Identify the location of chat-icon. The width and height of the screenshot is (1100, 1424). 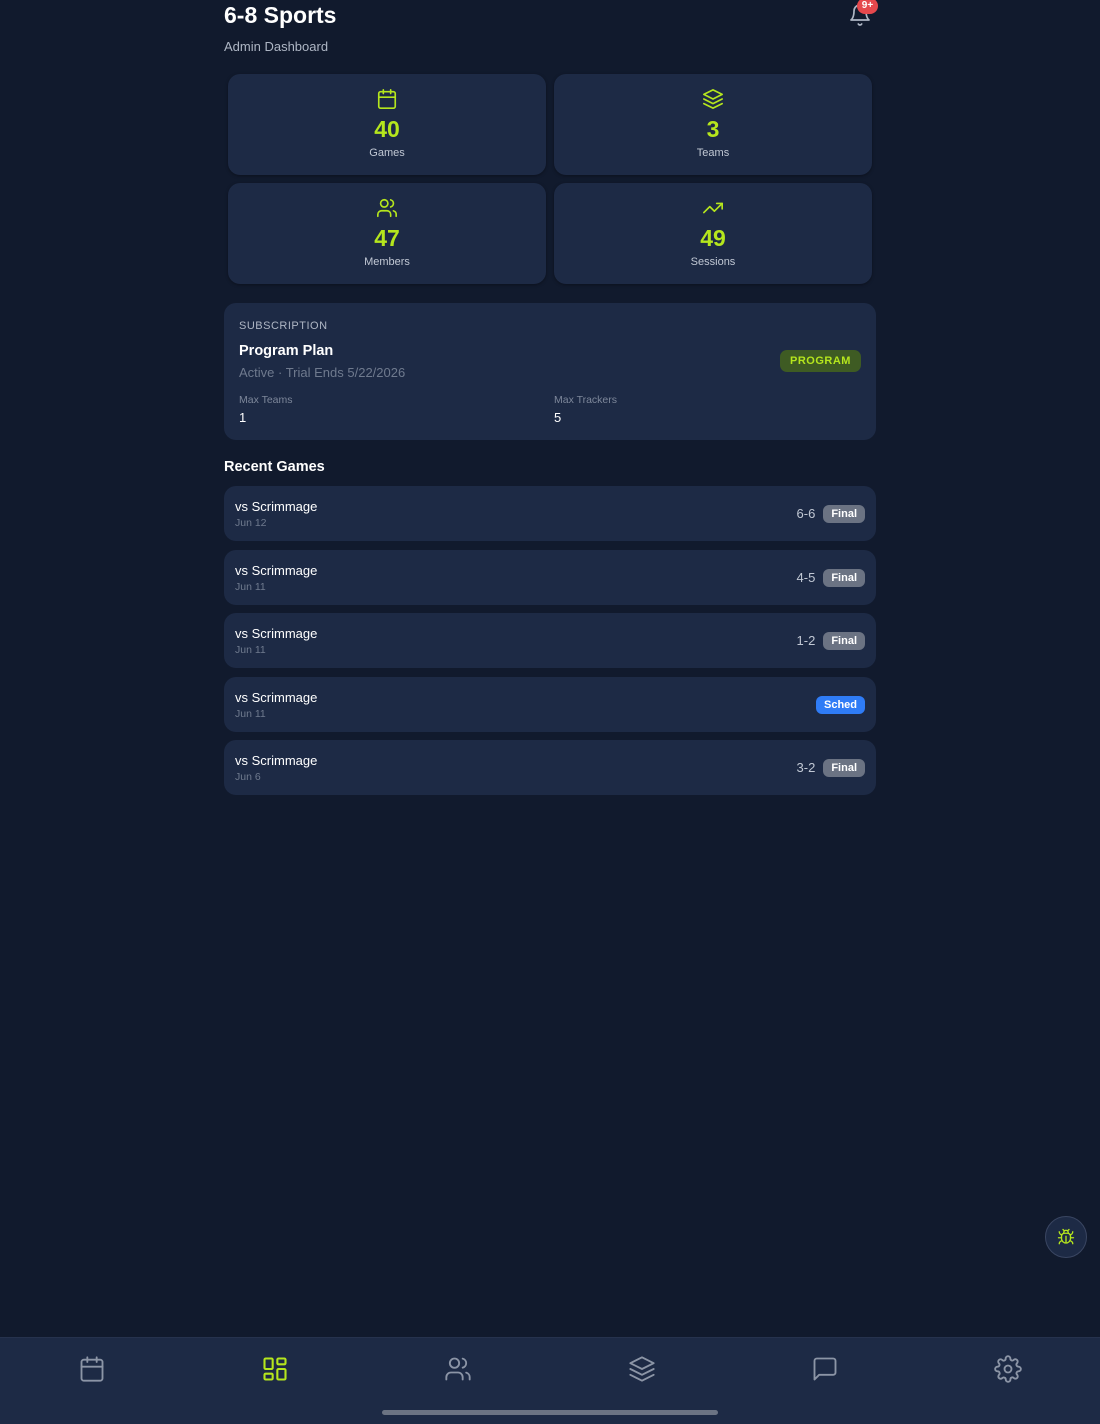
(825, 1369).